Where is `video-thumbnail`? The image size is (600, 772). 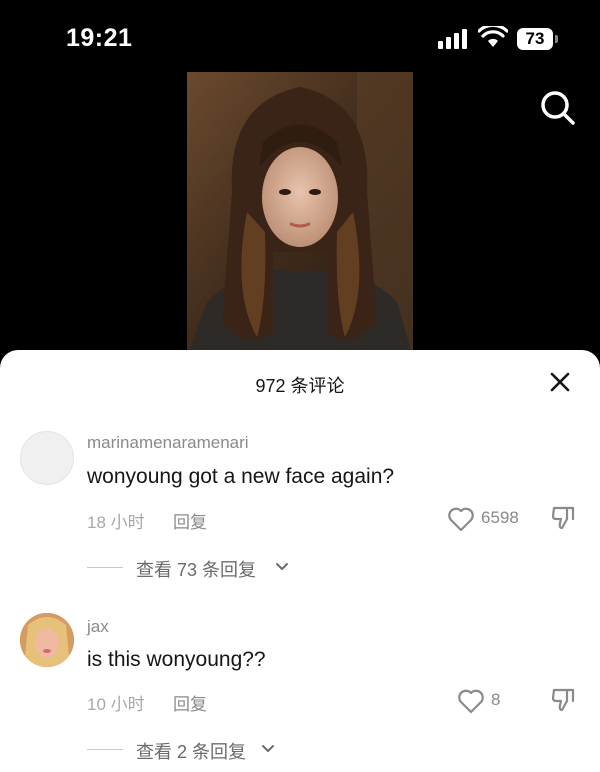
video-thumbnail is located at coordinates (300, 214).